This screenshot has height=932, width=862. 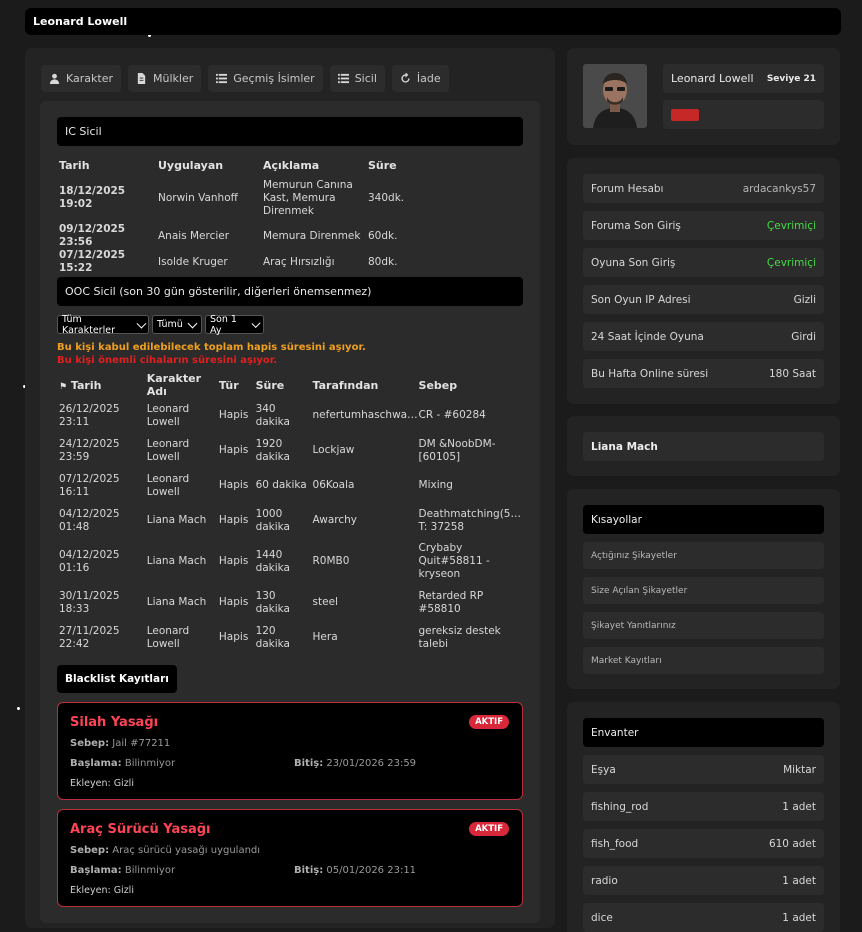 I want to click on info-row: Foruma Son Giriş Çevrimiçi, so click(x=703, y=225).